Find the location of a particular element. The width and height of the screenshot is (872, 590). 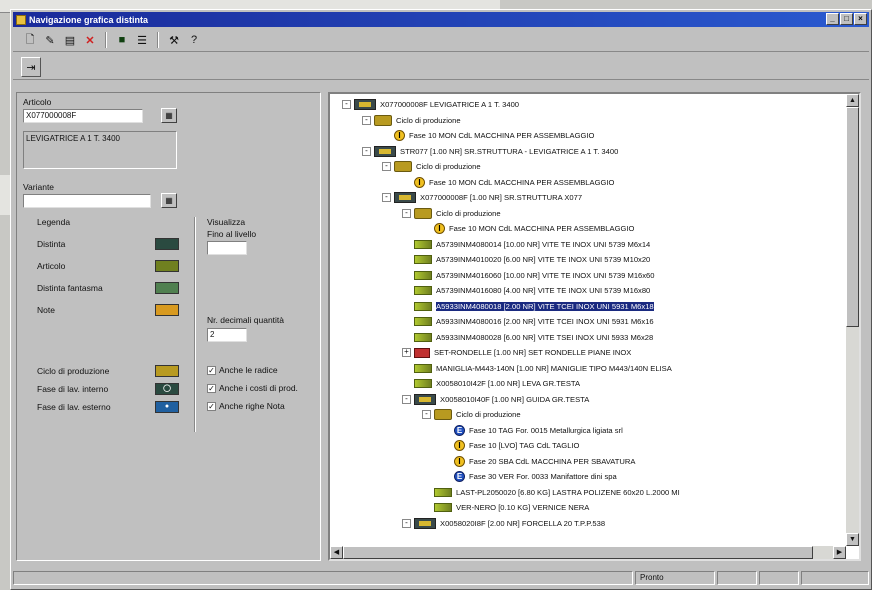

horizontal-scrollbar: ◀ ▶ is located at coordinates (588, 552).